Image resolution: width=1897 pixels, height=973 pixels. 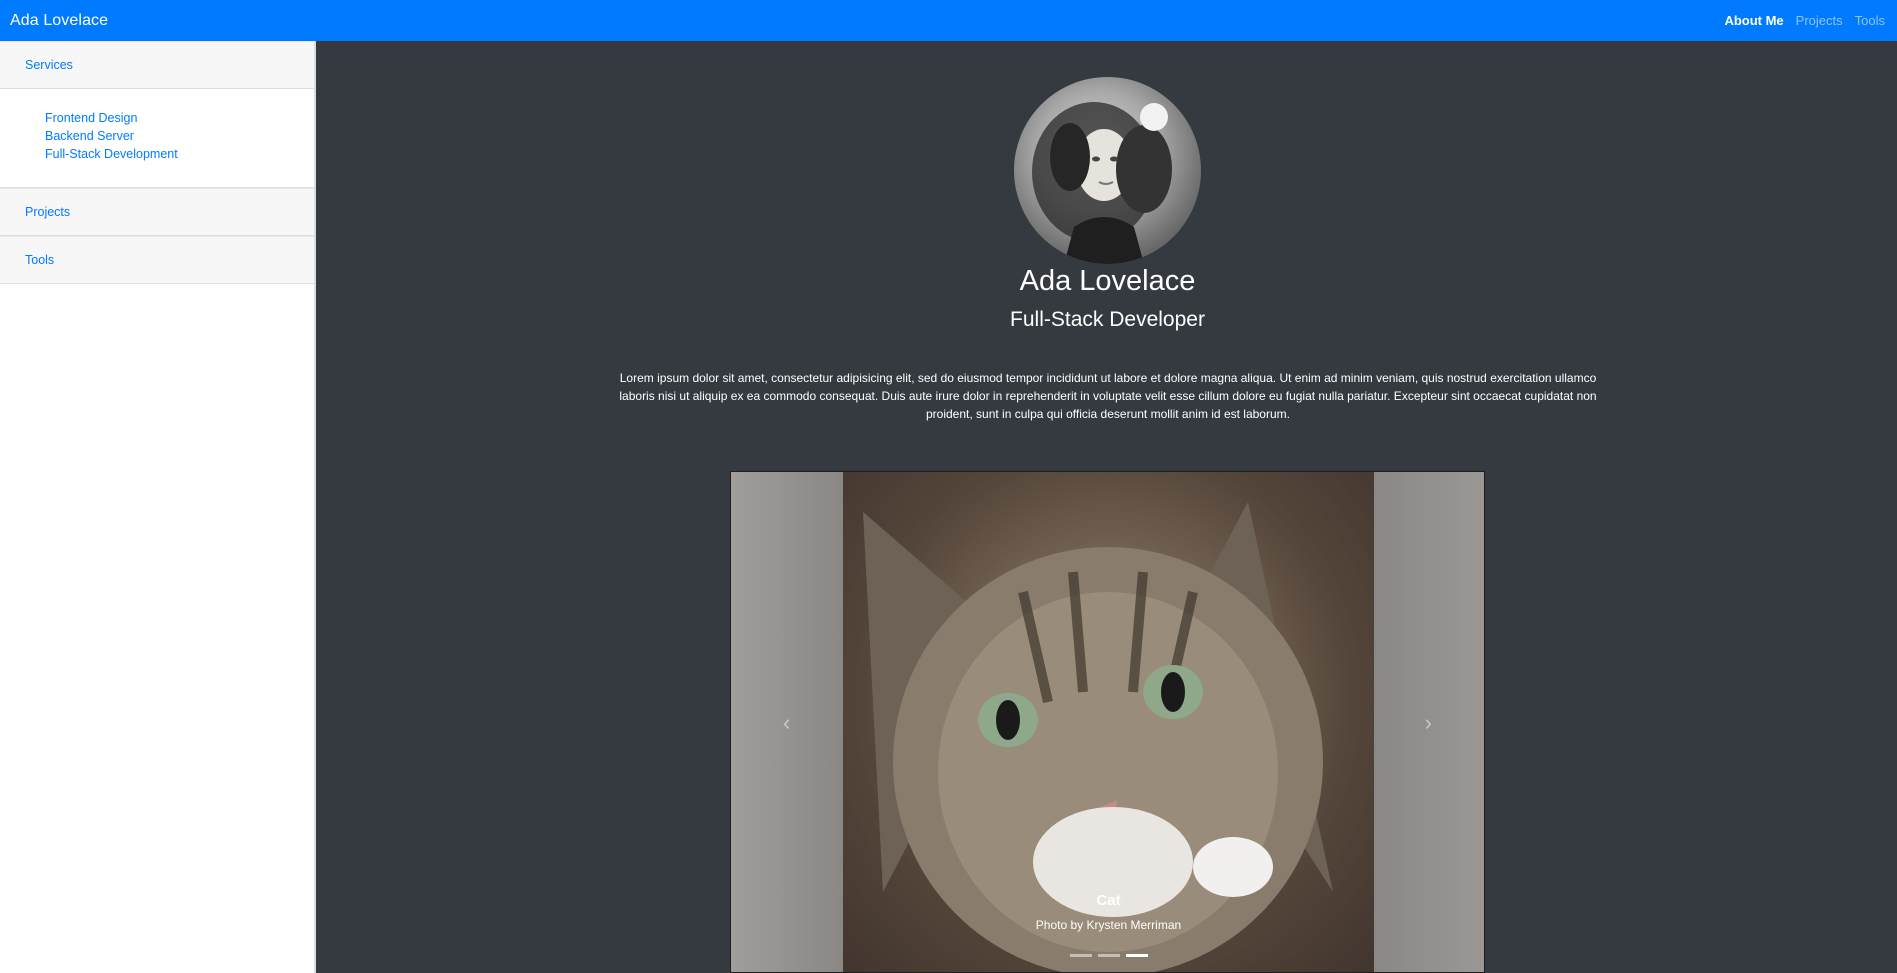 What do you see at coordinates (948, 20) in the screenshot?
I see `top-navbar: Ada Lovelace About Me Projects Tools` at bounding box center [948, 20].